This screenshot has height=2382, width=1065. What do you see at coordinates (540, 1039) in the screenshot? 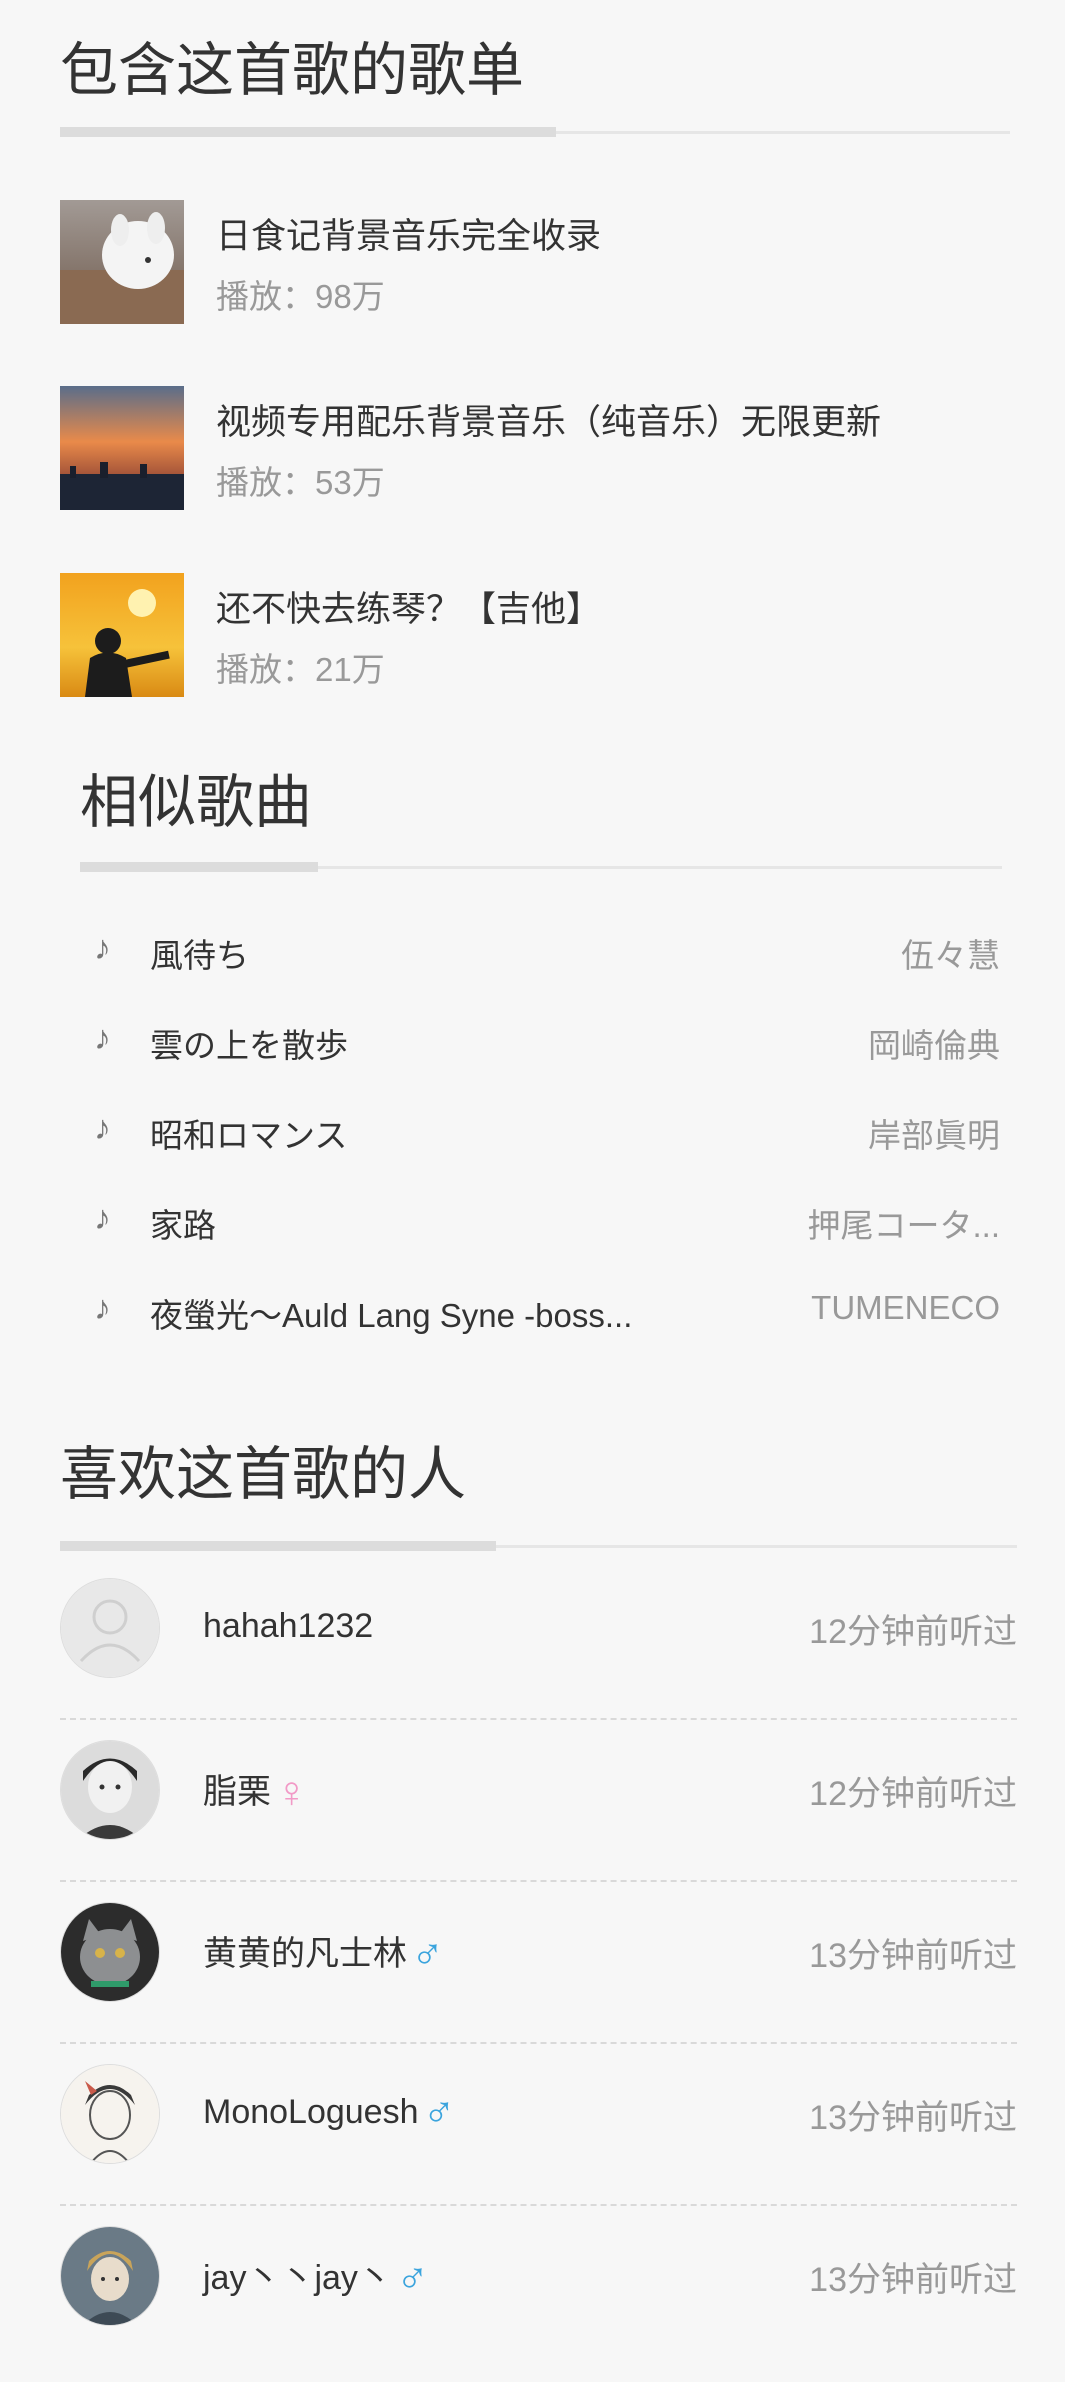
I see `similar-song-item: ♪ 雲の上を散歩 岡崎倫典` at bounding box center [540, 1039].